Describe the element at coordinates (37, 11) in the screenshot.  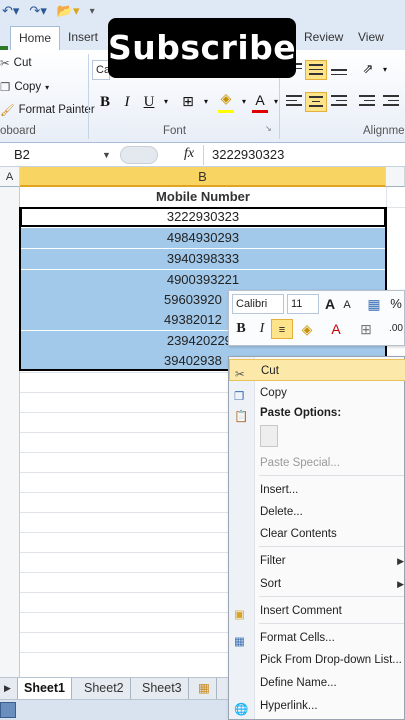
I see `redo-icon: ↷▾` at that location.